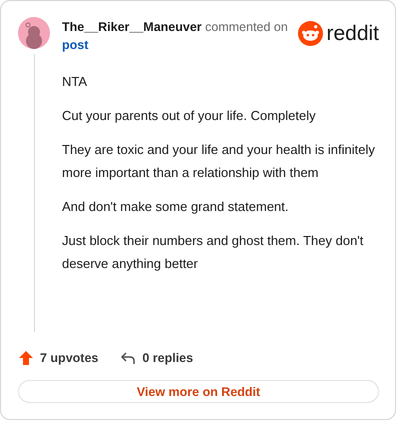 This screenshot has width=400, height=424. I want to click on comment-paragraph: NTA, so click(75, 82).